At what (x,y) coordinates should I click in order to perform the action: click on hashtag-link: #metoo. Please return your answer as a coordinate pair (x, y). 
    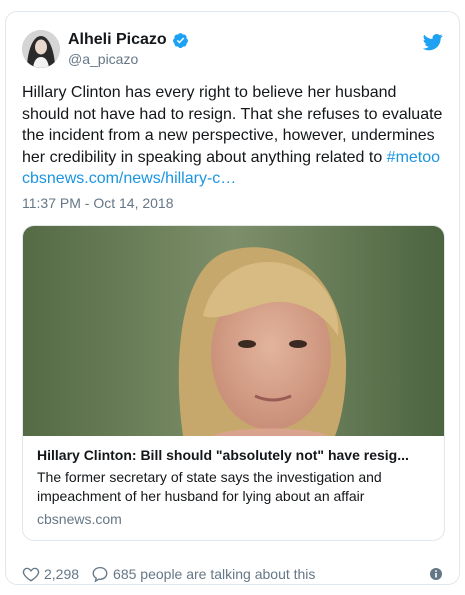
    Looking at the image, I should click on (413, 157).